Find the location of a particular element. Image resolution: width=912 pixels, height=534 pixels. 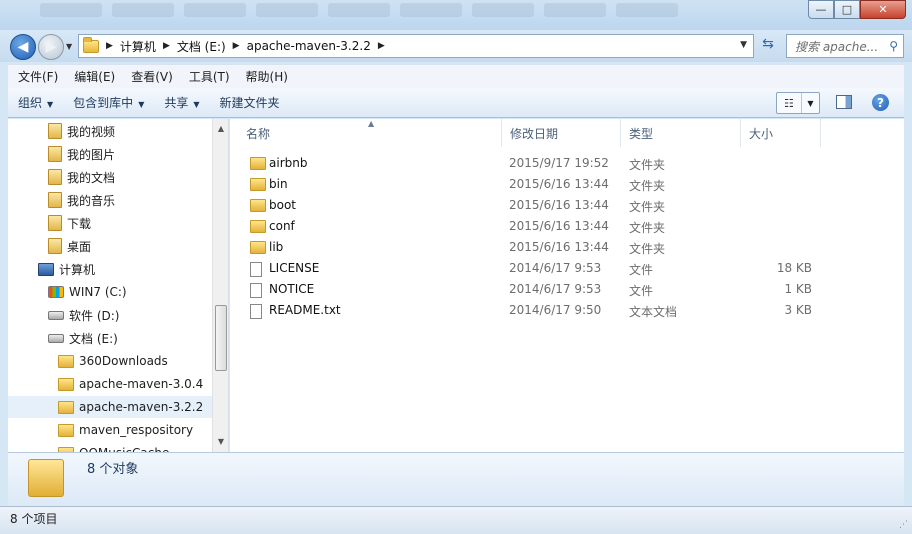

close-button: ✕ is located at coordinates (883, 9).